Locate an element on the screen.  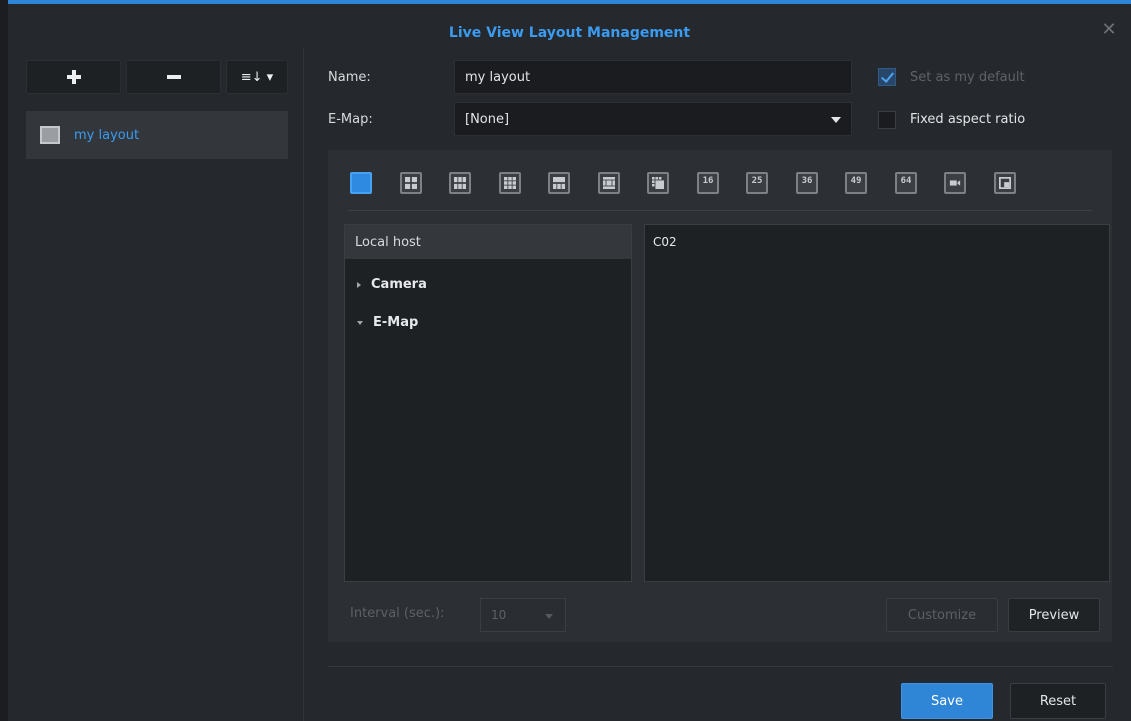
aspect-ratio-checkbox is located at coordinates (887, 120).